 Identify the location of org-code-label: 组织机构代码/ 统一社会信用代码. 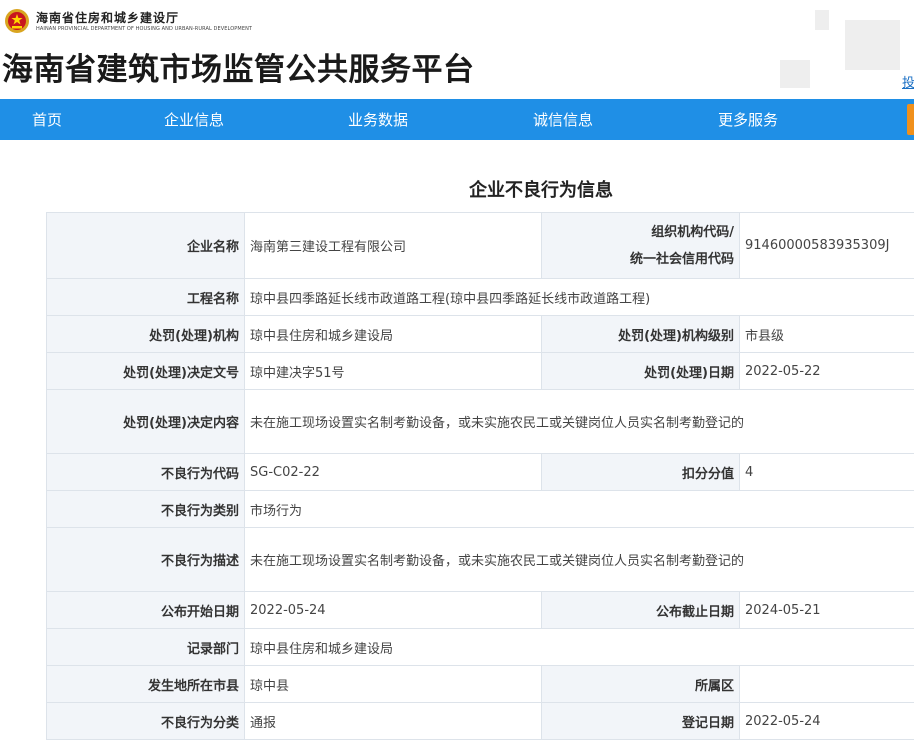
(641, 246).